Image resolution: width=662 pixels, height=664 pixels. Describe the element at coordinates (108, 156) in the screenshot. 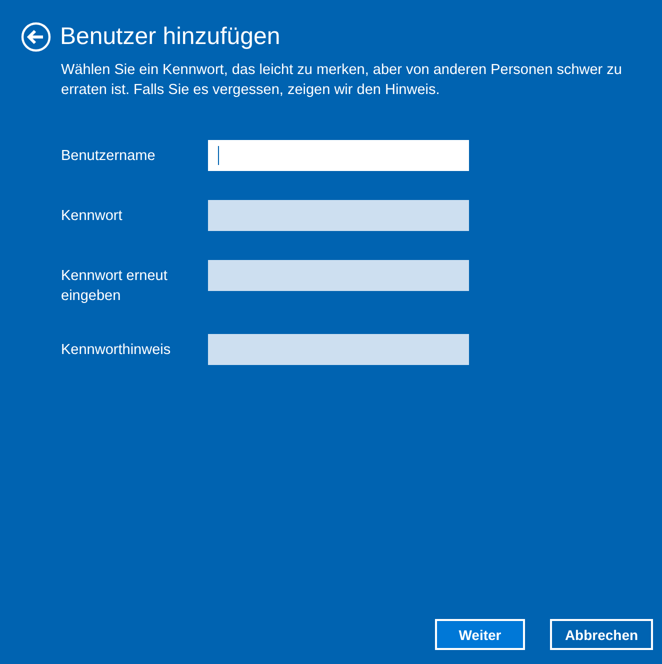

I see `field-label: Benutzername` at that location.